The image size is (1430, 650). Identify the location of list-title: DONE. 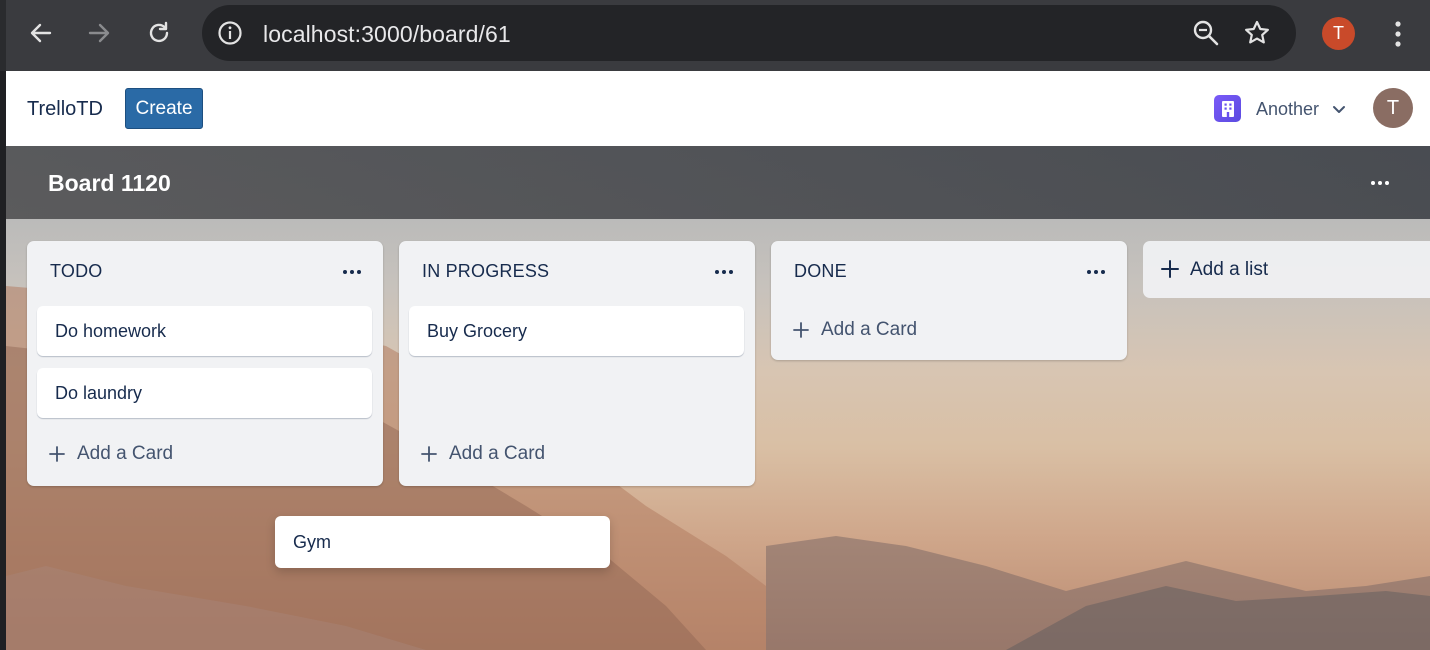
(820, 271).